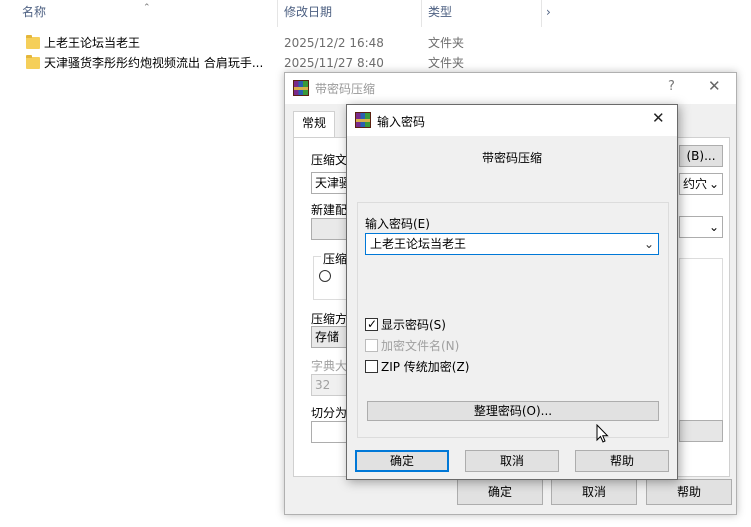  I want to click on checkbox-box: ✓, so click(371, 324).